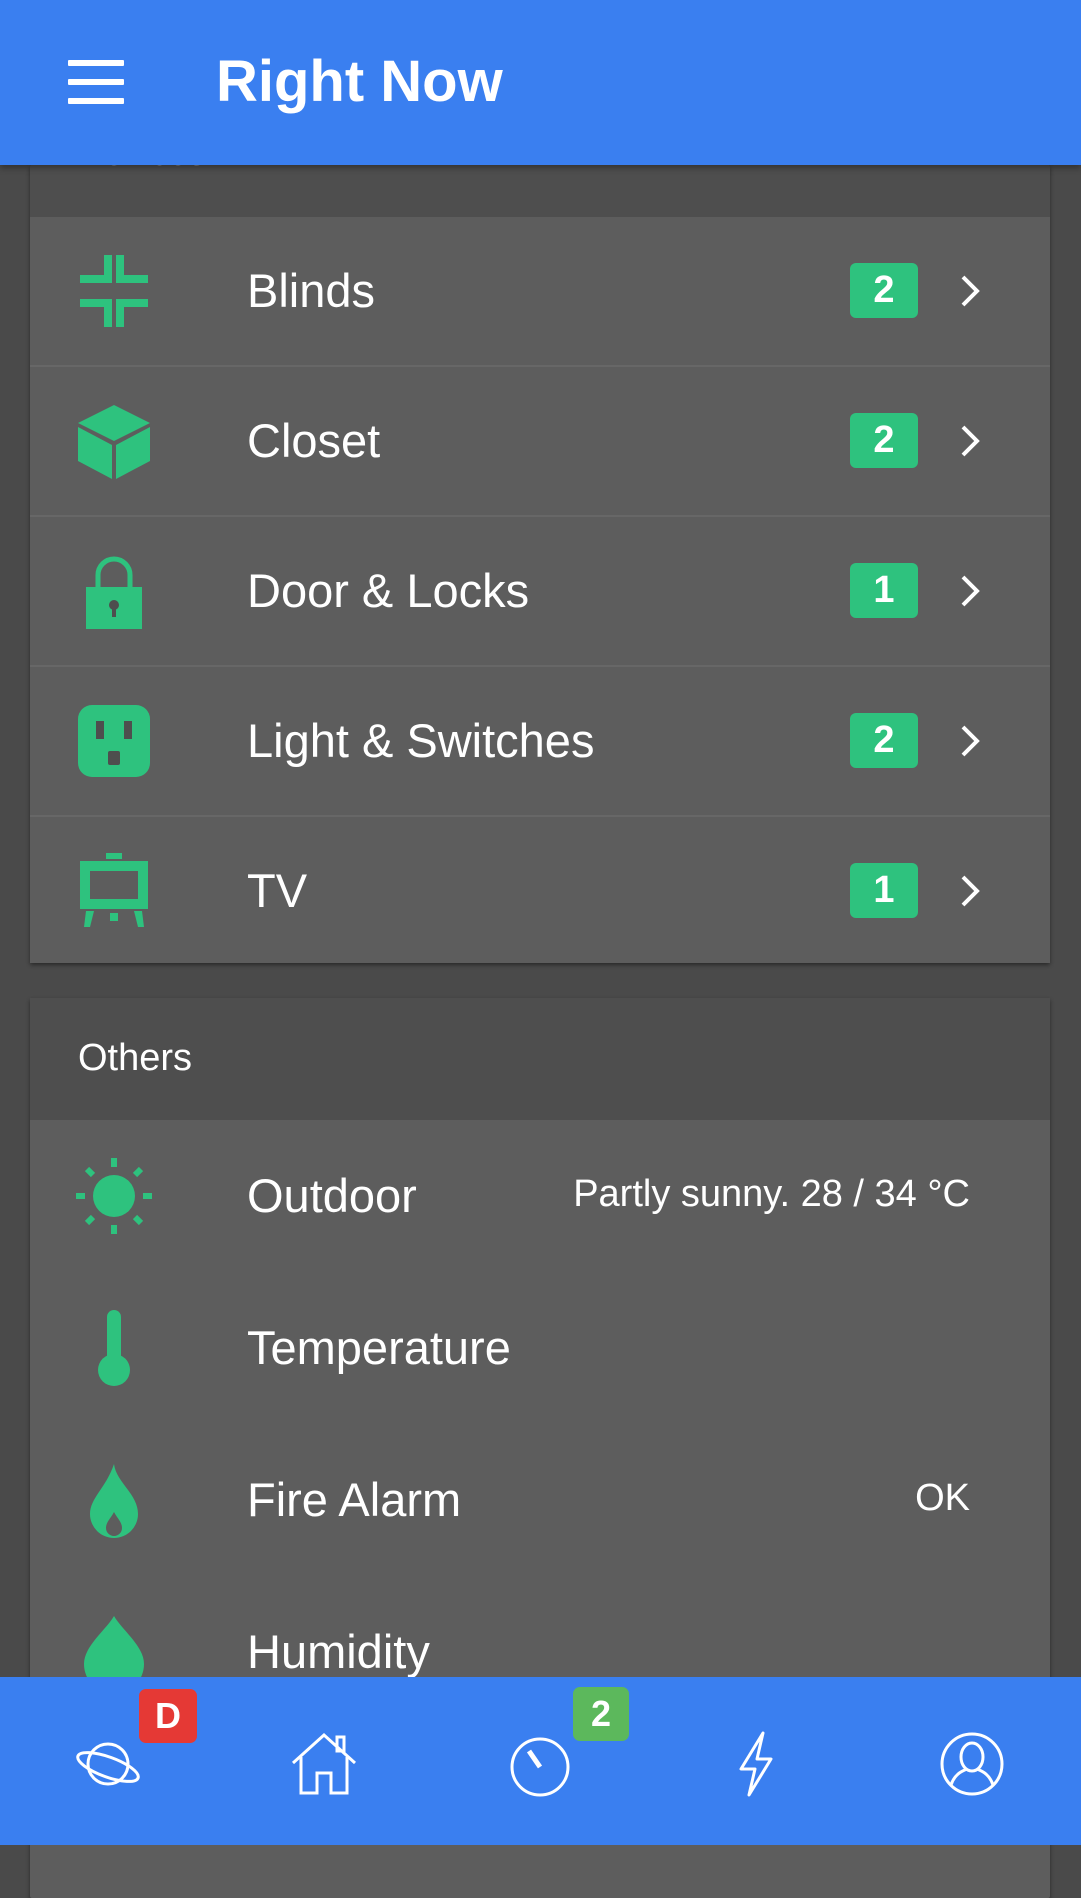 The height and width of the screenshot is (1898, 1081). Describe the element at coordinates (540, 442) in the screenshot. I see `device-row-closet: Closet 2` at that location.